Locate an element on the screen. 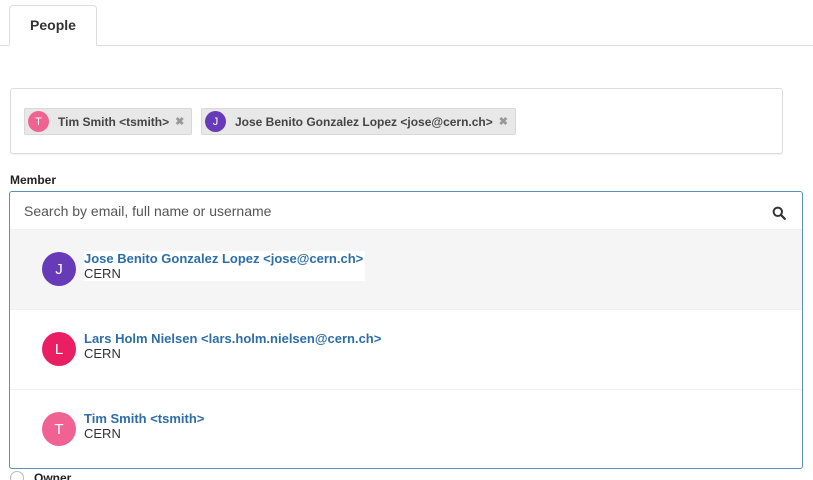 This screenshot has width=813, height=480. owner-label: Owner is located at coordinates (53, 475).